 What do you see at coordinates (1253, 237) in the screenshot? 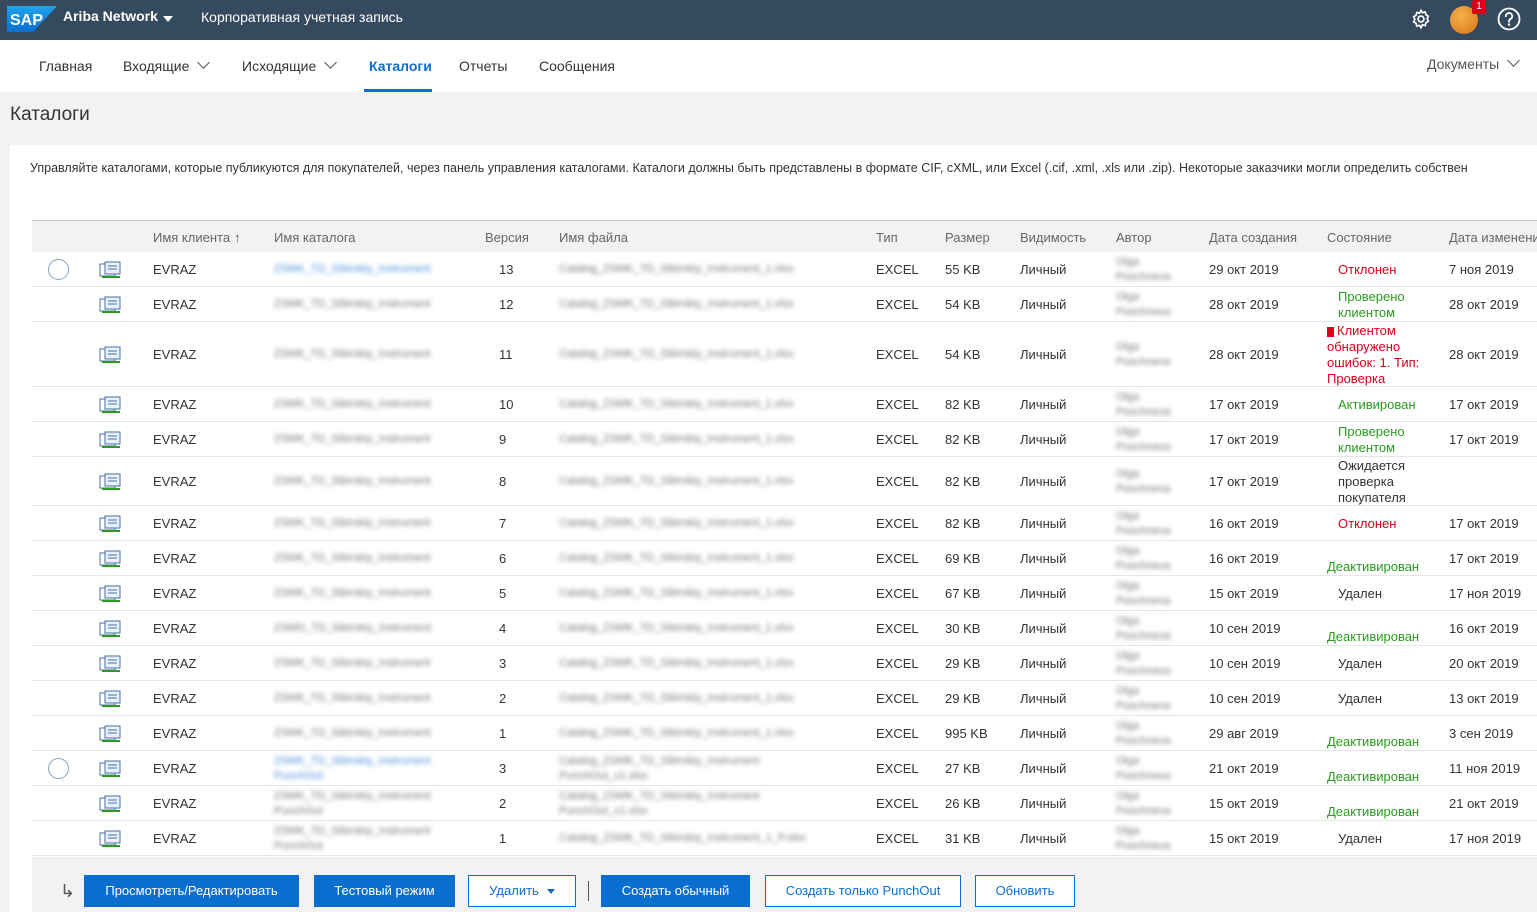
I see `col-created: Дата создания` at bounding box center [1253, 237].